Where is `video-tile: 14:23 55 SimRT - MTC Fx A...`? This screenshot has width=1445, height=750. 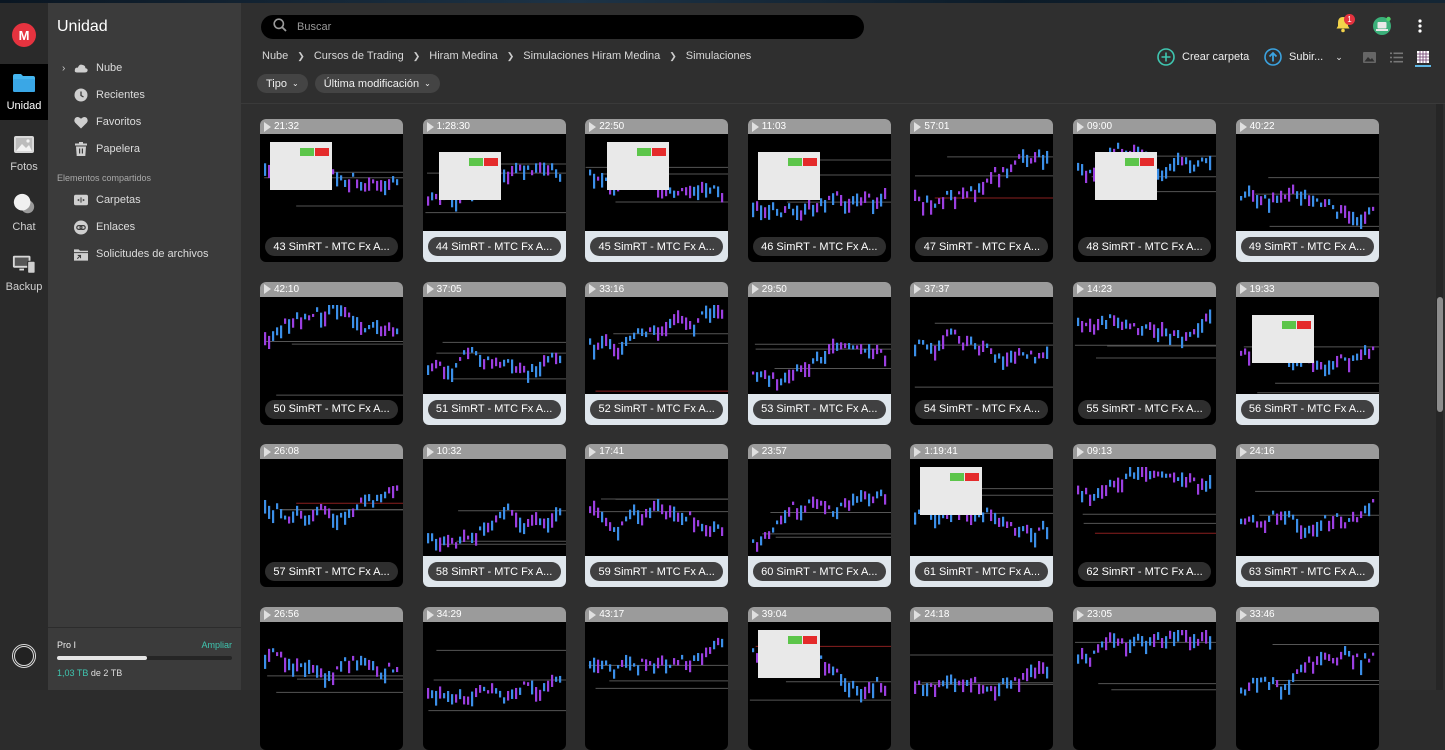
video-tile: 14:23 55 SimRT - MTC Fx A... is located at coordinates (1144, 353).